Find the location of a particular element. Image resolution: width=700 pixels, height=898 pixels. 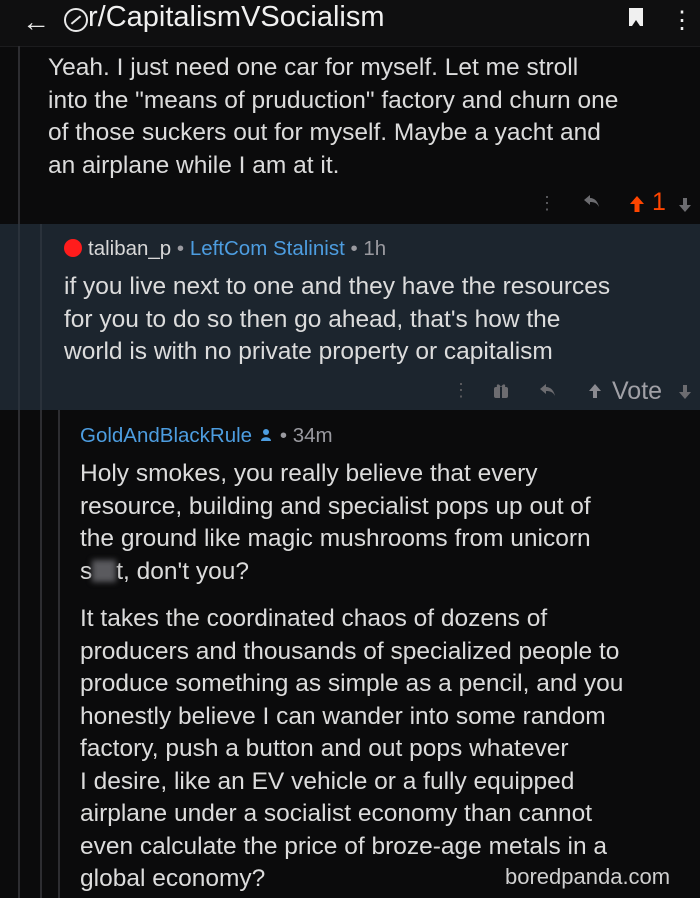

username: taliban_p is located at coordinates (129, 248).